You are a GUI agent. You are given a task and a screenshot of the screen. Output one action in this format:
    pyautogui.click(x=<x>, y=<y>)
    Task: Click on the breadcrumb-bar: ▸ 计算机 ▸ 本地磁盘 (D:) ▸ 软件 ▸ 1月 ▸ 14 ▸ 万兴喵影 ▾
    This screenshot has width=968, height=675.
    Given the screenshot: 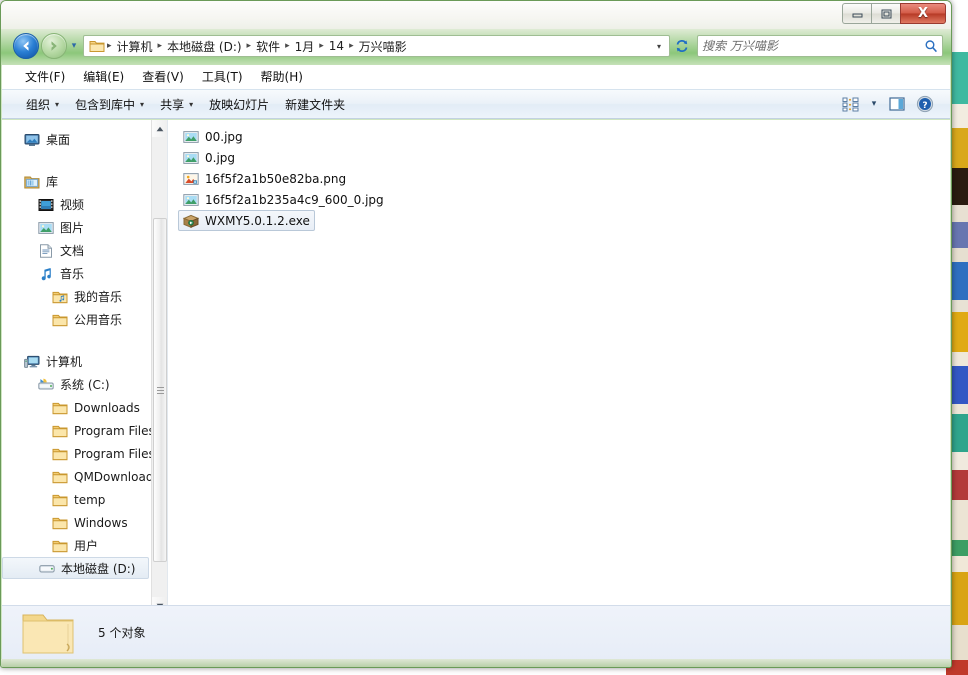 What is the action you would take?
    pyautogui.click(x=376, y=46)
    